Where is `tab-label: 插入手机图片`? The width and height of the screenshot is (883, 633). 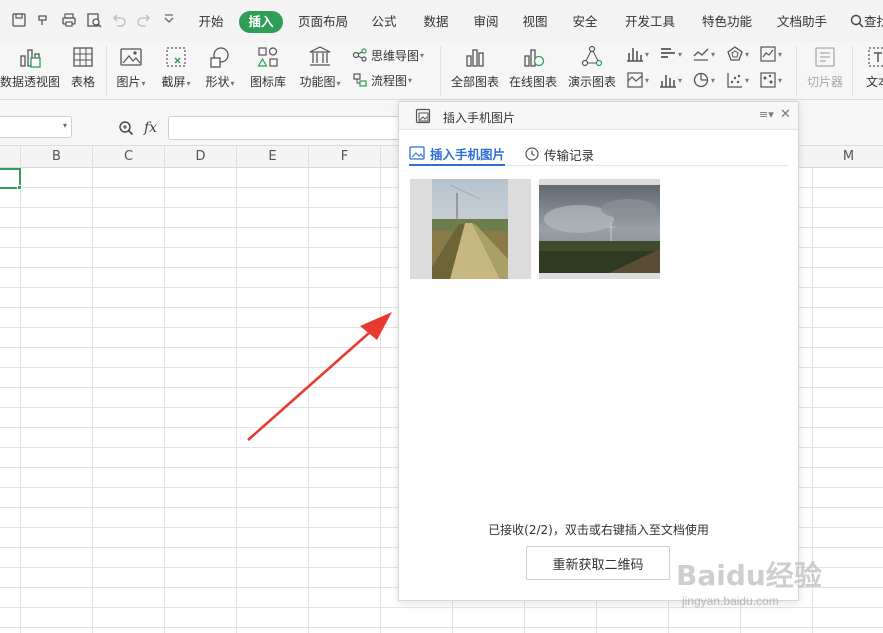 tab-label: 插入手机图片 is located at coordinates (468, 154).